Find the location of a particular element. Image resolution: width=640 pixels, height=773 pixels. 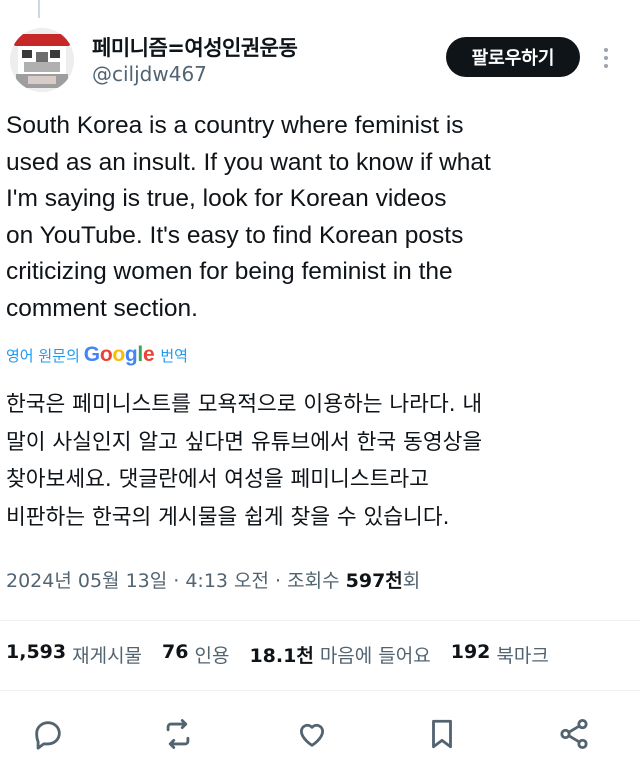

repost-button is located at coordinates (178, 734).